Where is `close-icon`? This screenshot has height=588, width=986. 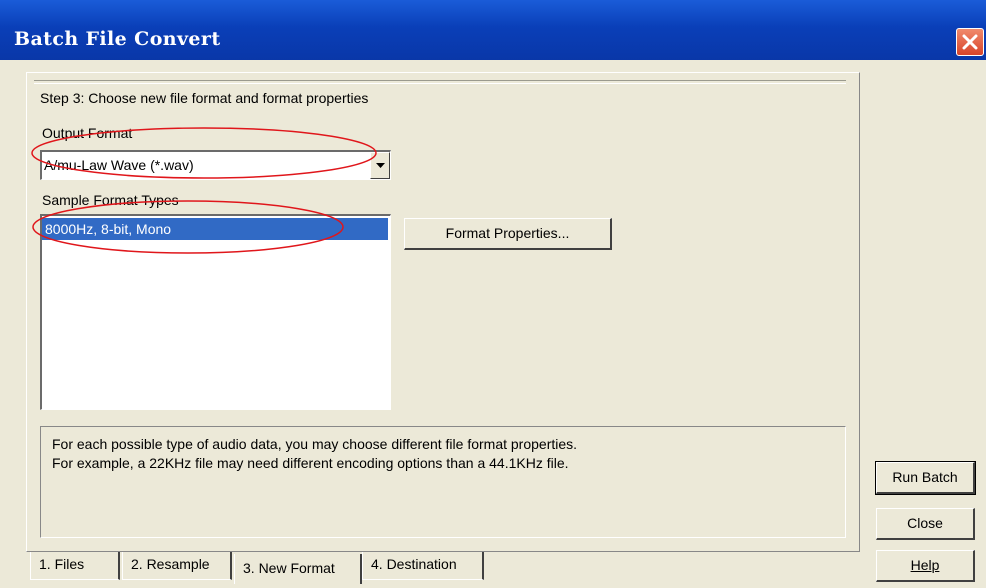
close-icon is located at coordinates (970, 42).